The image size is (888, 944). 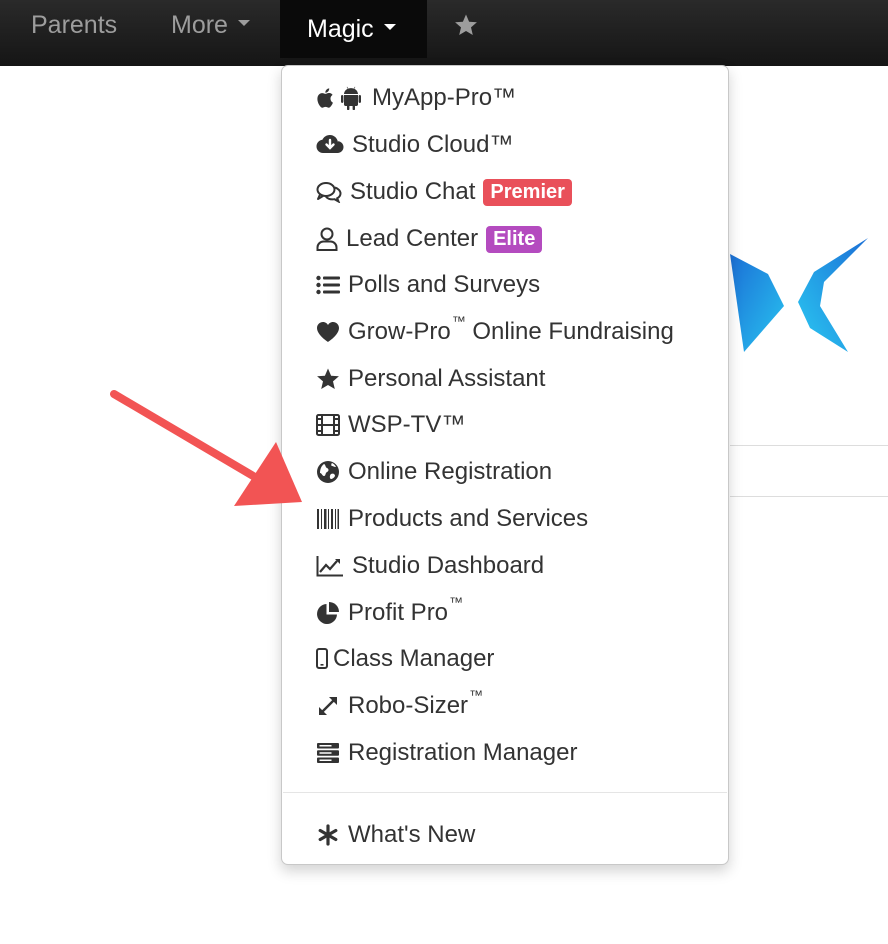 I want to click on menu-item-label: WSP-TV™, so click(x=407, y=424).